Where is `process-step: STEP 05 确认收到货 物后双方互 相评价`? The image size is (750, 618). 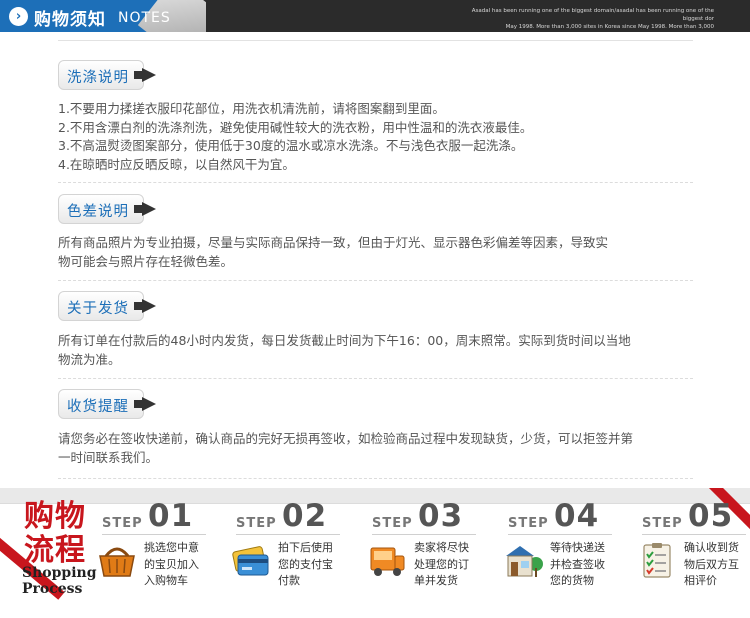 process-step: STEP 05 确认收到货 物后双方互 相评价 is located at coordinates (696, 553).